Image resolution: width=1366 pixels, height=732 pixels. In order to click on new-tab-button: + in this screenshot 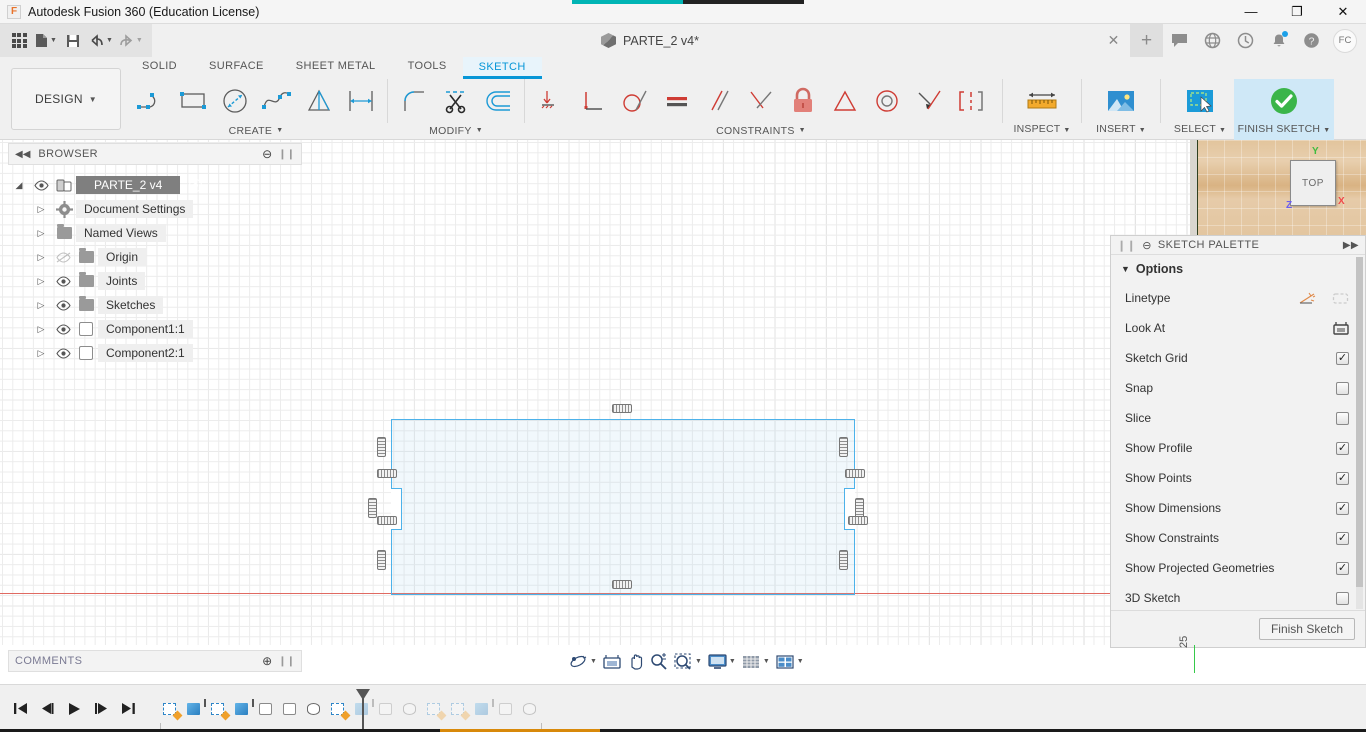, I will do `click(1146, 40)`.